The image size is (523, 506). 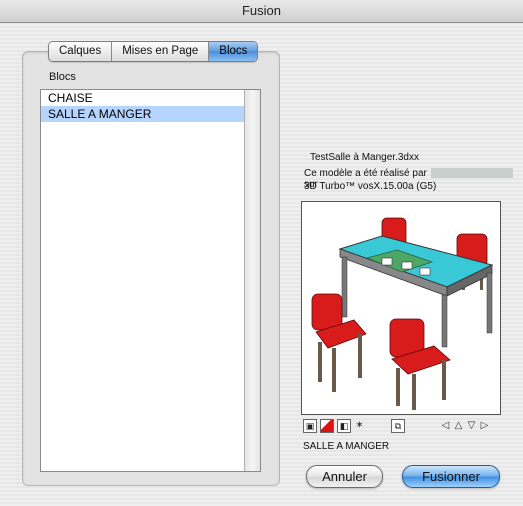 What do you see at coordinates (150, 98) in the screenshot?
I see `list-item-chaise: CHAISE` at bounding box center [150, 98].